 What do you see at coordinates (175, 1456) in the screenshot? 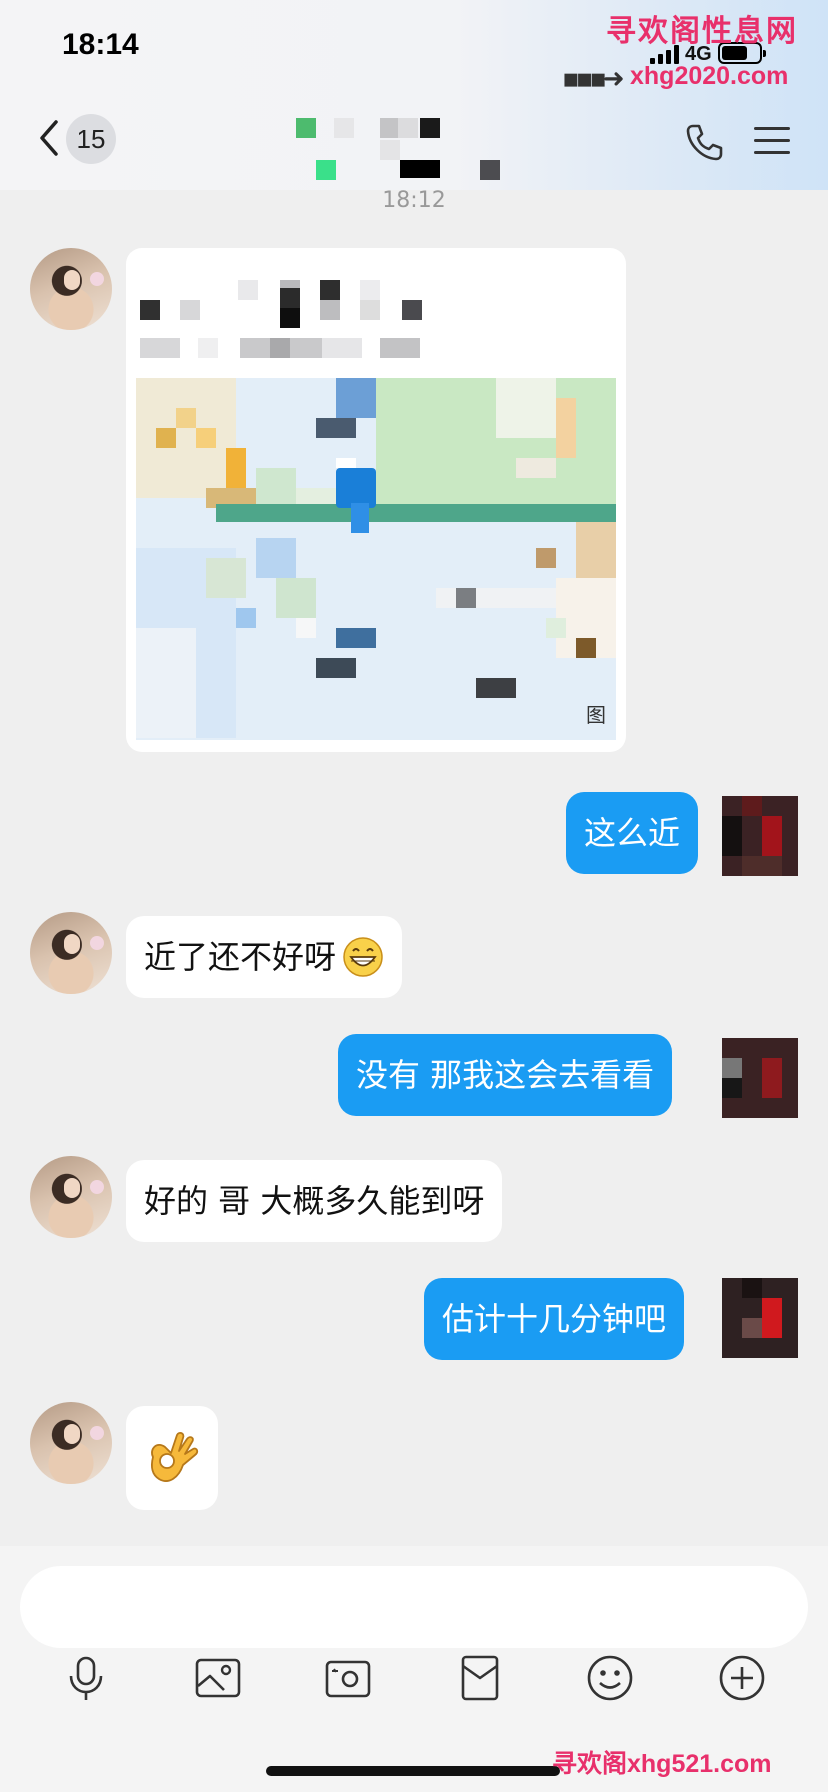
I see `ok-hand-icon` at bounding box center [175, 1456].